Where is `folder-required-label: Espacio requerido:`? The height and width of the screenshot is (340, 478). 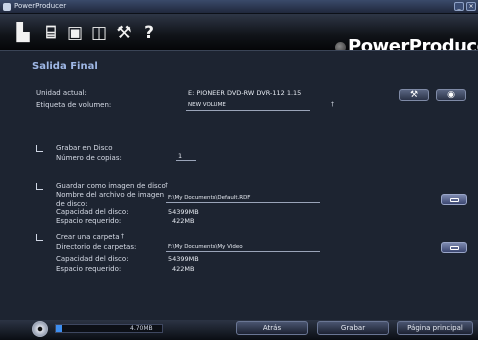
folder-required-label: Espacio requerido: is located at coordinates (89, 269).